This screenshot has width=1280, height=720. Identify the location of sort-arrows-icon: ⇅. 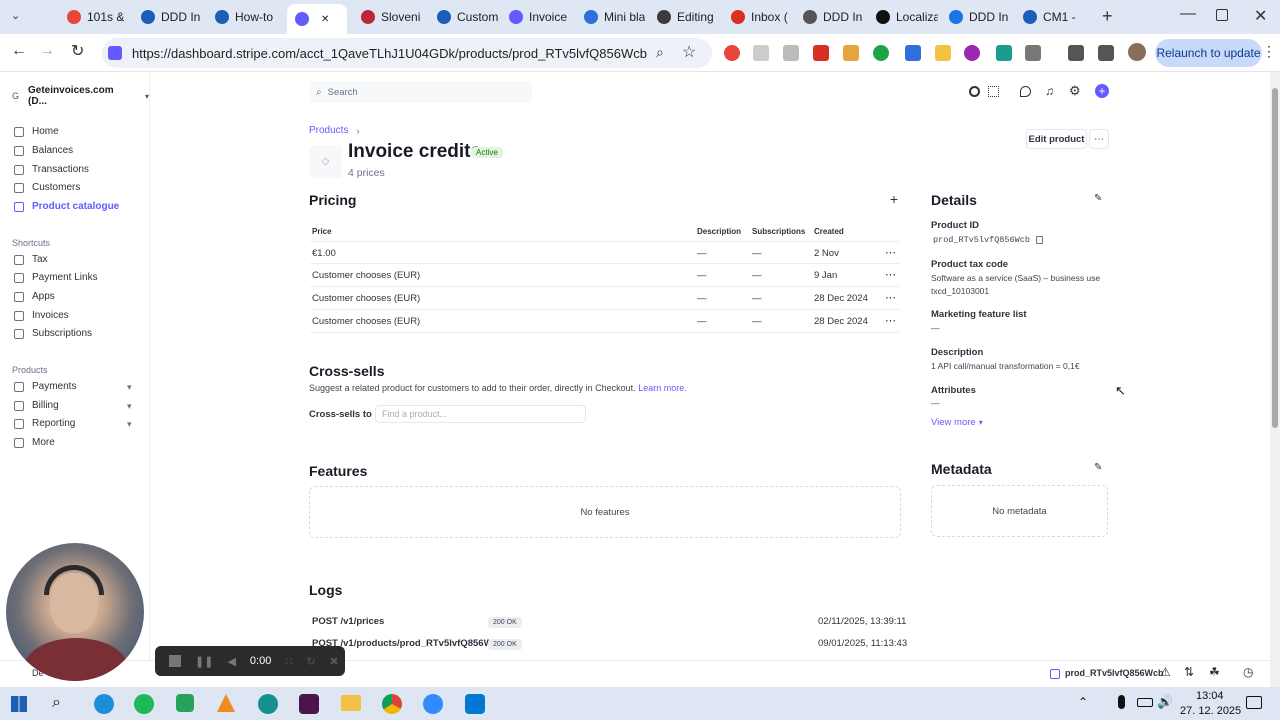
(1189, 672).